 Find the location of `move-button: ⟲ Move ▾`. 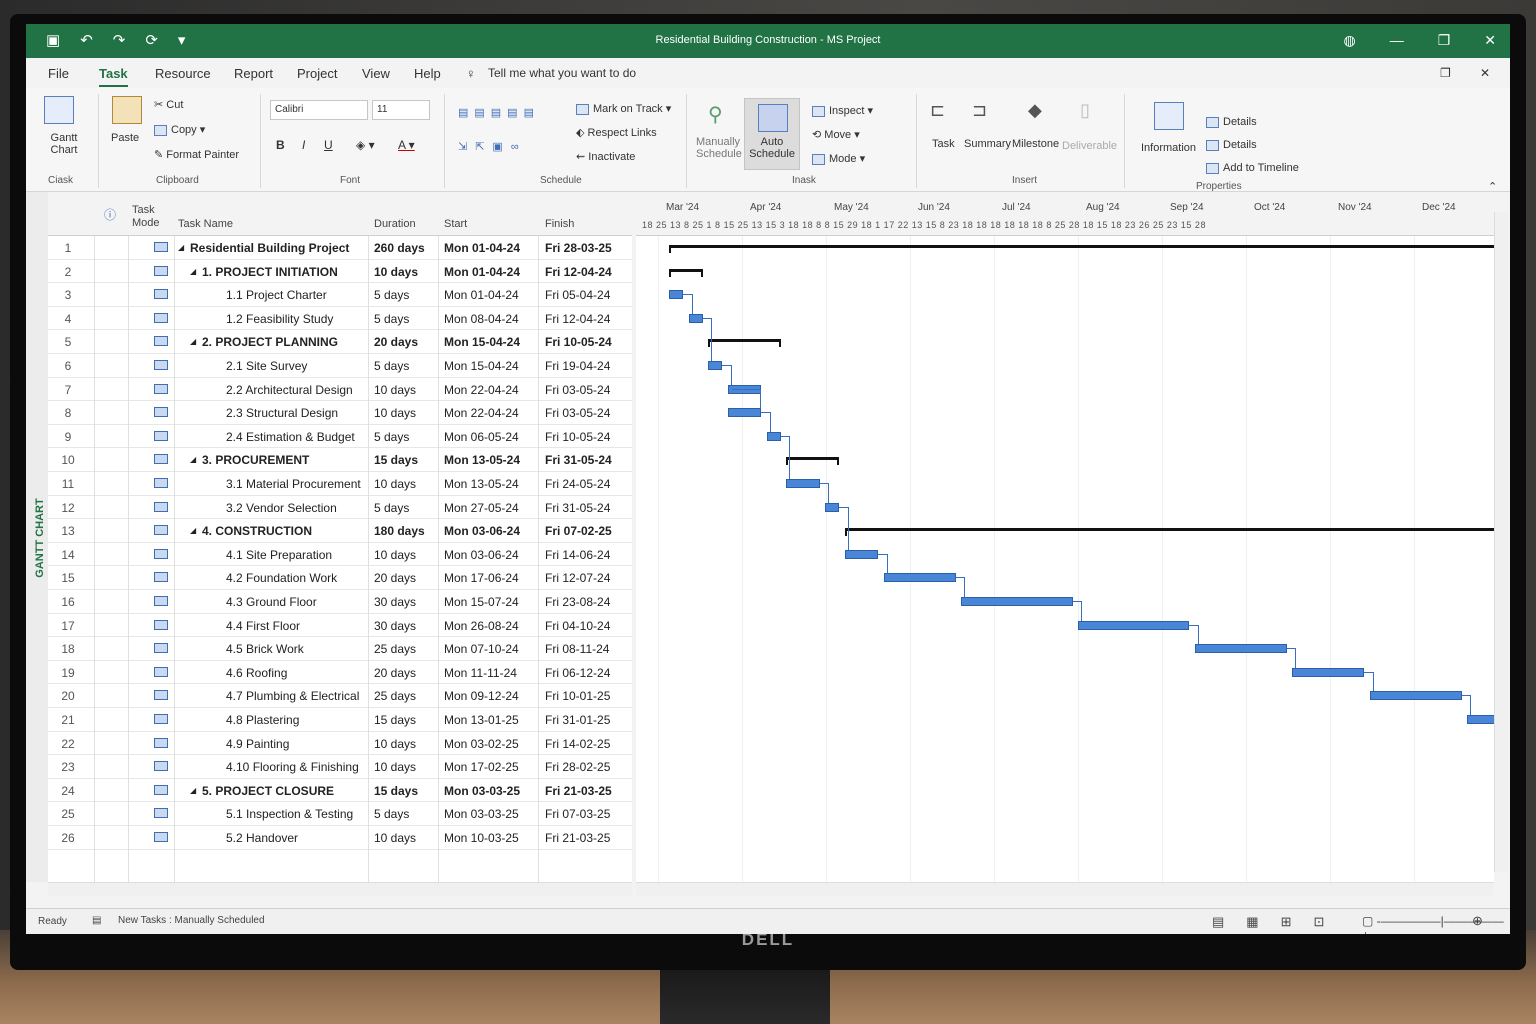

move-button: ⟲ Move ▾ is located at coordinates (836, 134).